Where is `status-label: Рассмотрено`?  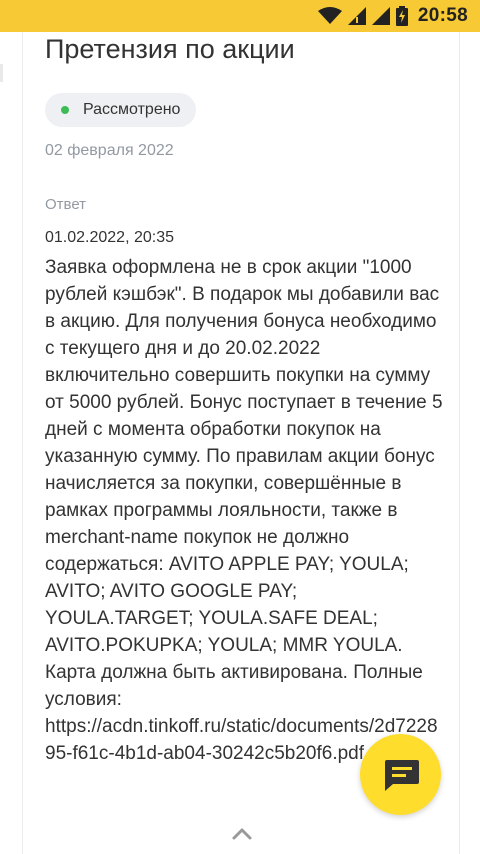 status-label: Рассмотрено is located at coordinates (132, 109).